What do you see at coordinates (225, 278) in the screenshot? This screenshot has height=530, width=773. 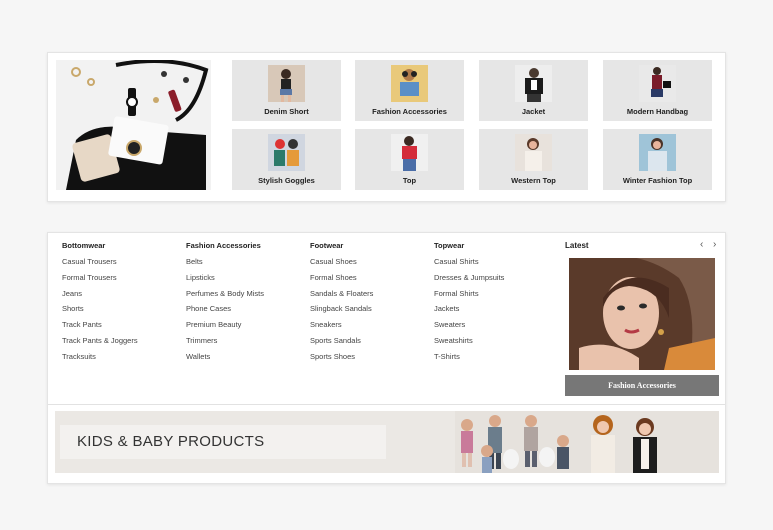 I see `menu-link: Lipsticks` at bounding box center [225, 278].